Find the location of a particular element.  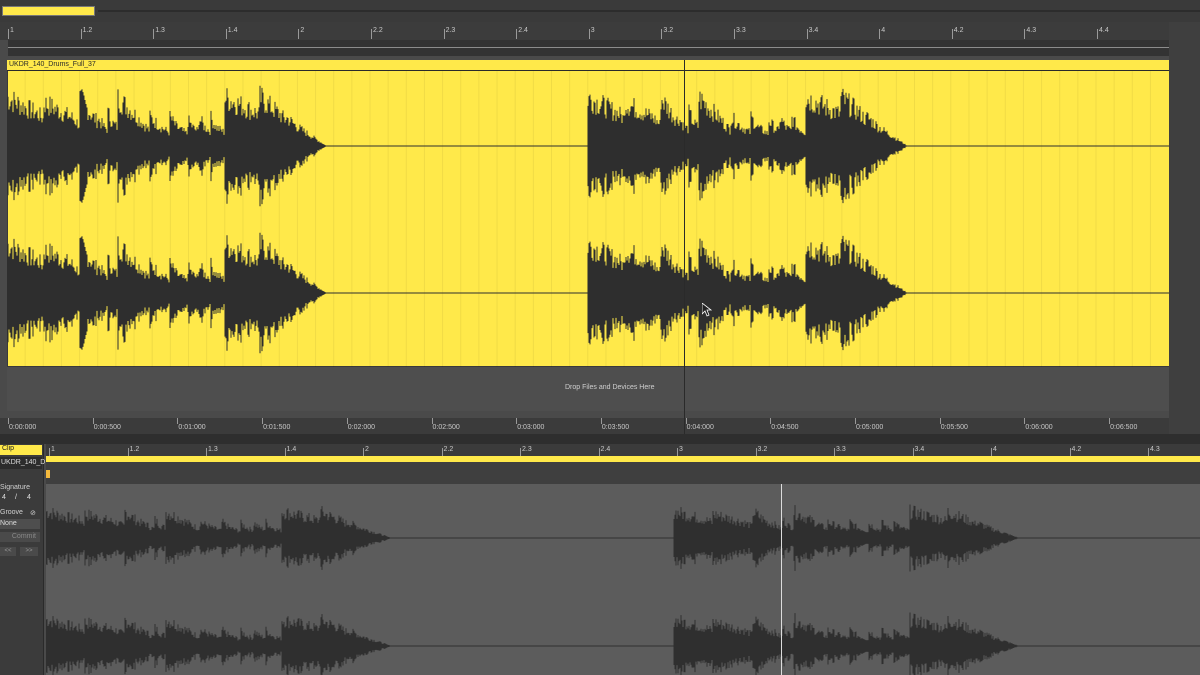

beat-ruler-label: 1 is located at coordinates (12, 30).